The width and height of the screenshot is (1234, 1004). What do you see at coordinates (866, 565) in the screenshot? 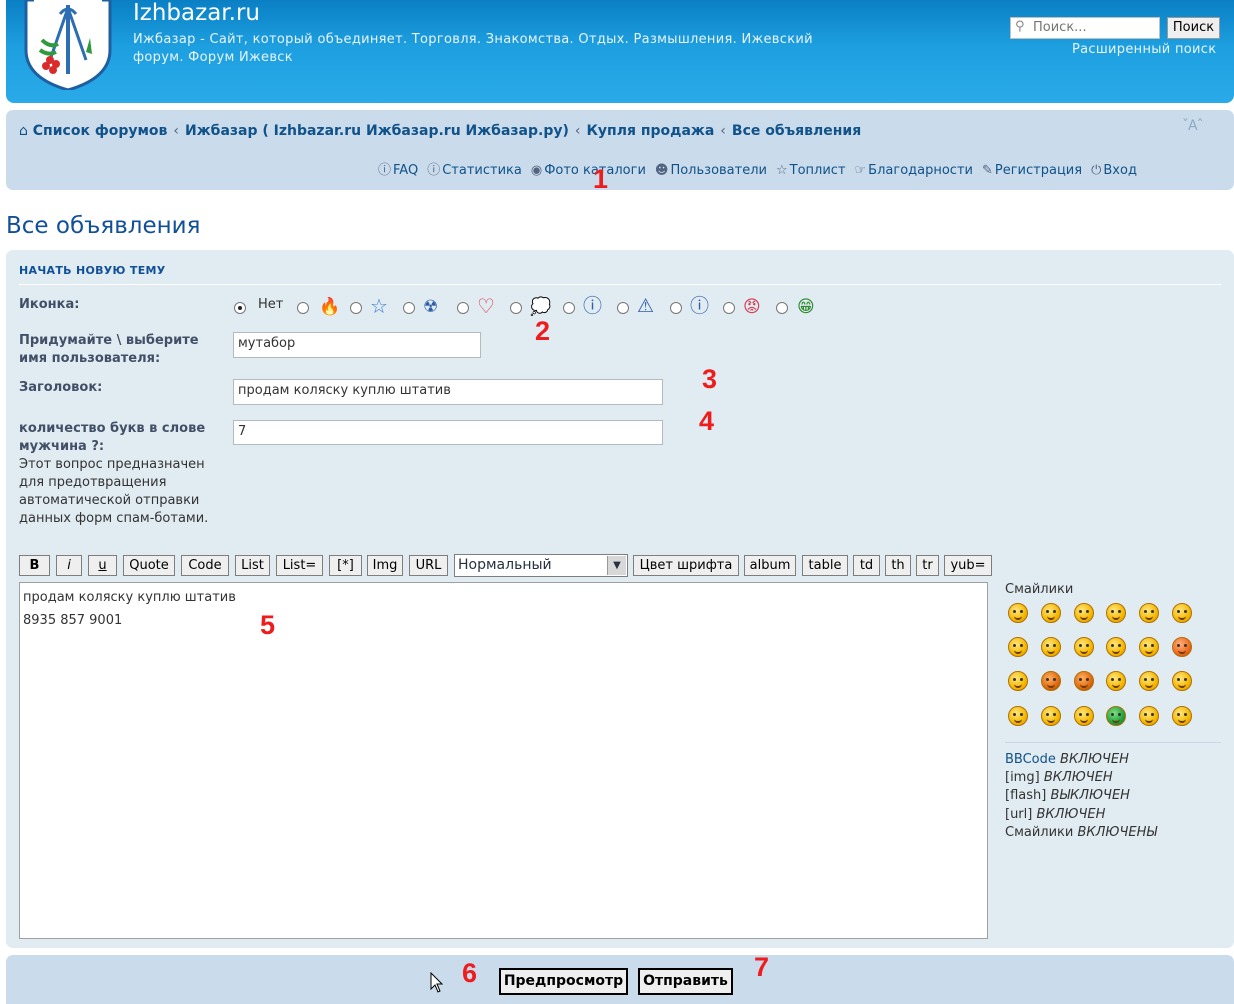
I see `td-button: td` at bounding box center [866, 565].